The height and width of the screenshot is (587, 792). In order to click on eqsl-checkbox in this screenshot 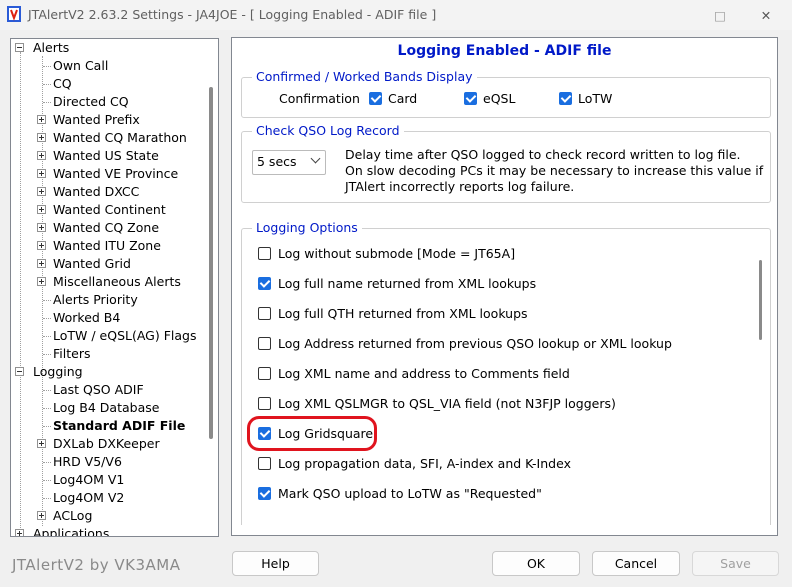, I will do `click(470, 98)`.